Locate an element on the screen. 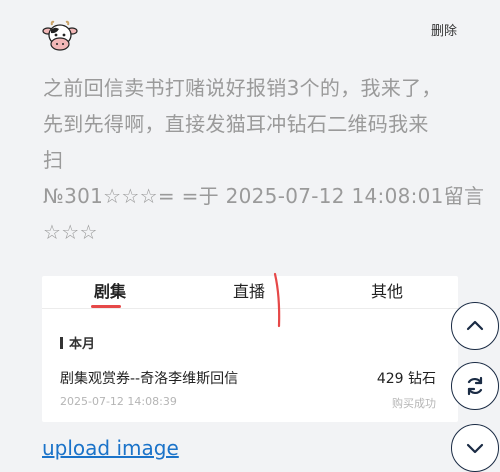  tab-other: 其他 is located at coordinates (387, 290).